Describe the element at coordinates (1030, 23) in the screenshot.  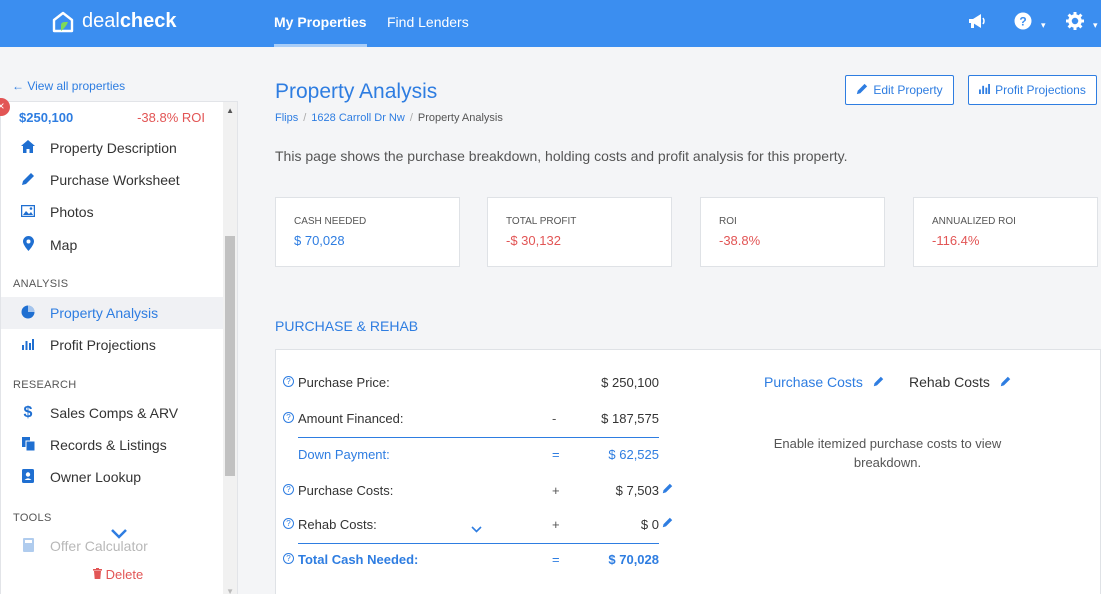
I see `help-icon: ? ▾` at that location.